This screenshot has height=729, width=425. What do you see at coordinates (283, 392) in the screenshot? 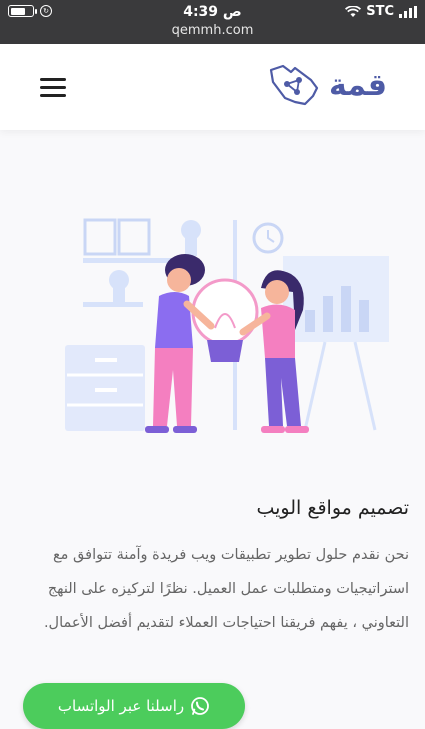
I see `person-right-pants` at bounding box center [283, 392].